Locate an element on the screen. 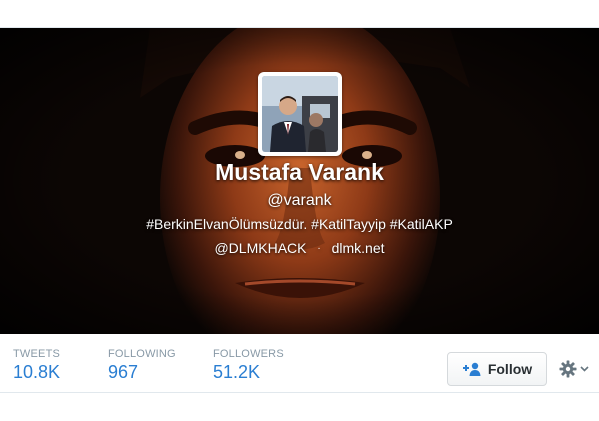 Image resolution: width=599 pixels, height=421 pixels. chevron-down-icon is located at coordinates (584, 369).